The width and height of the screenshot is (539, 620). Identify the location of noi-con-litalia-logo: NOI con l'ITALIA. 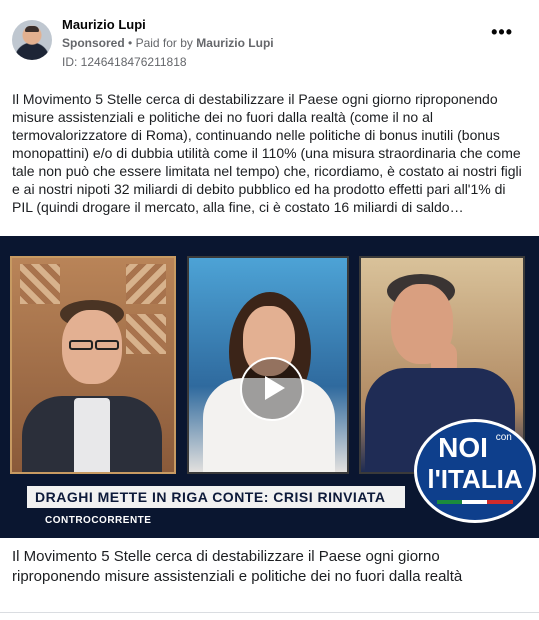
(475, 471).